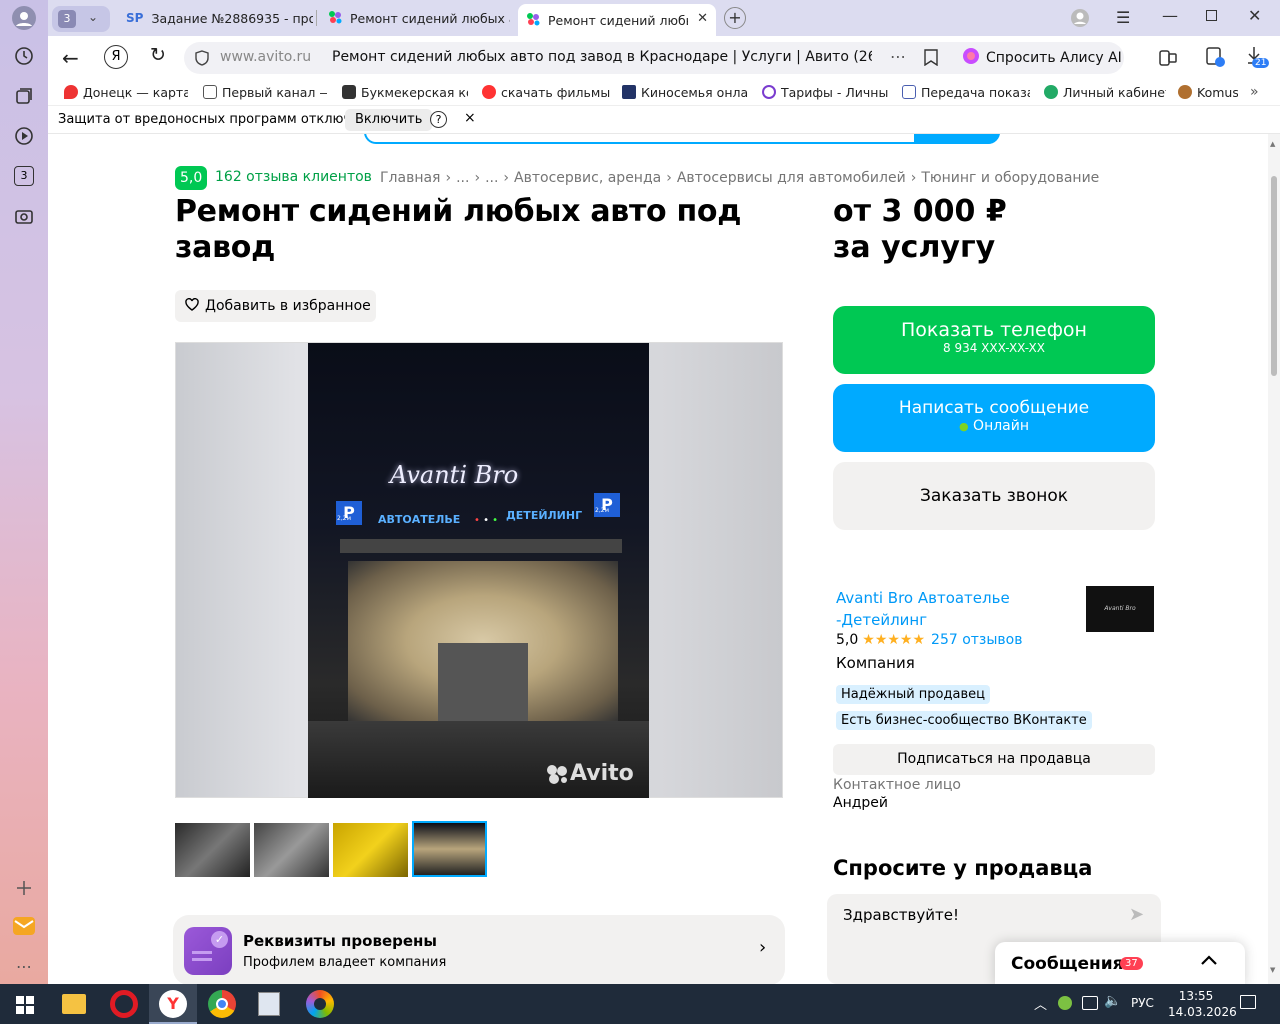  I want to click on bookmark-item: Передача показан, so click(966, 92).